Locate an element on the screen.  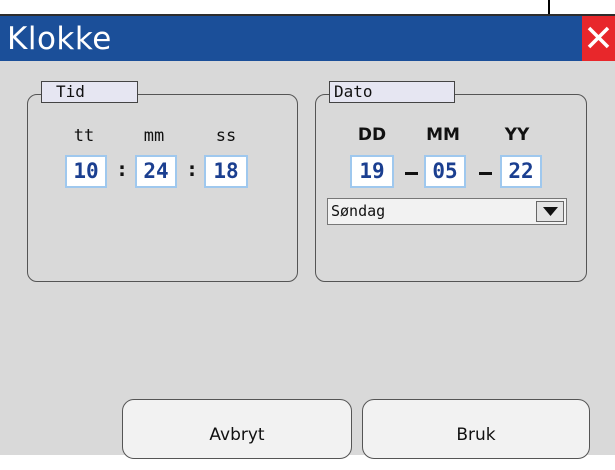
window-title: Klokke is located at coordinates (59, 39).